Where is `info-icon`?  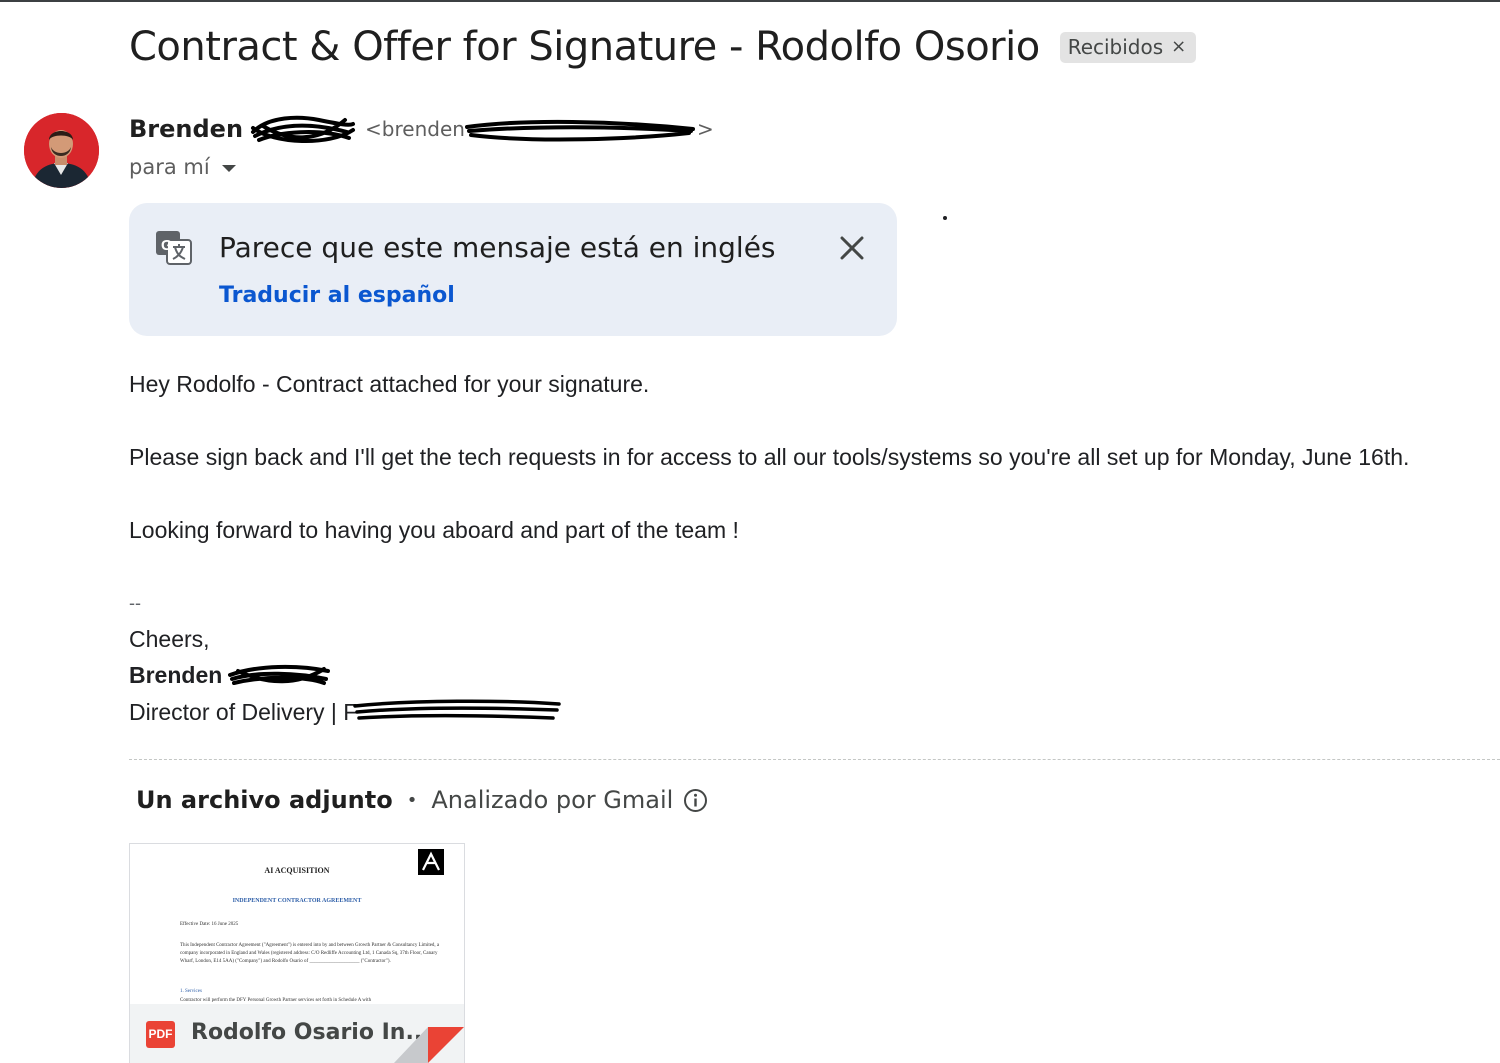
info-icon is located at coordinates (695, 800).